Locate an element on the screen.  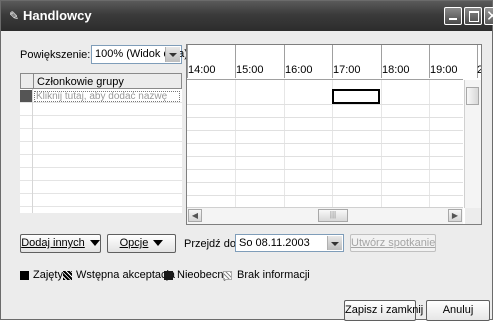
tentative-legend-label: Wstępna akceptacja is located at coordinates (126, 275).